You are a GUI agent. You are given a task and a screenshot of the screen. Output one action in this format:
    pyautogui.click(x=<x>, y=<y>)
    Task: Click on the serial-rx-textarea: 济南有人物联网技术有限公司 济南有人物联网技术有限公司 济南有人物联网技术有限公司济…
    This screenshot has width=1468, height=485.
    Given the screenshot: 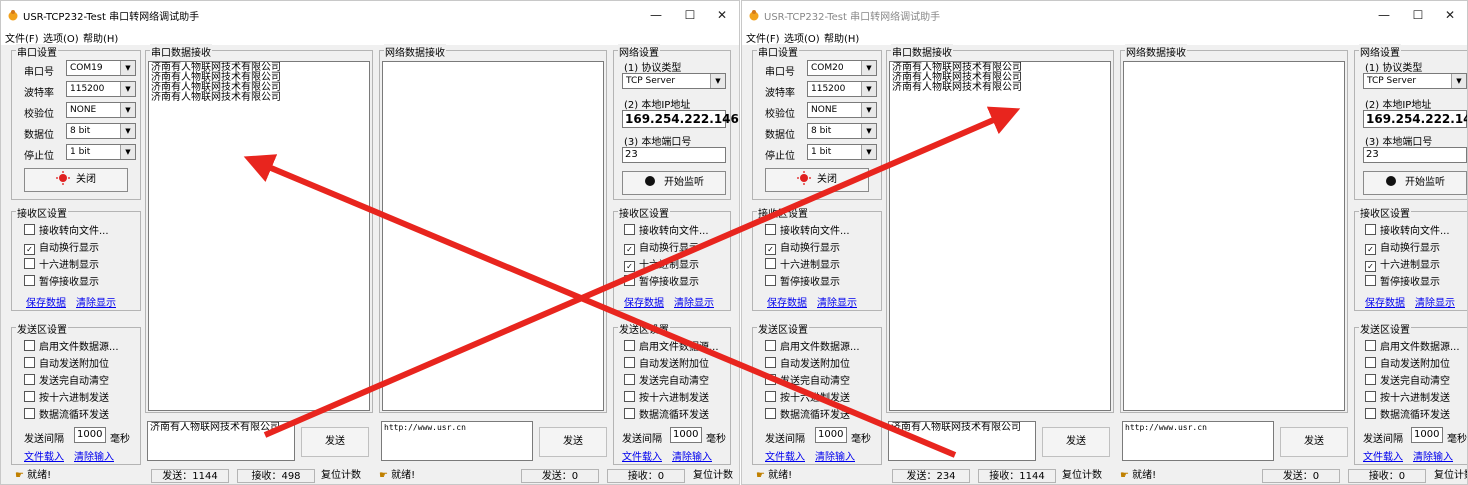 What is the action you would take?
    pyautogui.click(x=259, y=236)
    